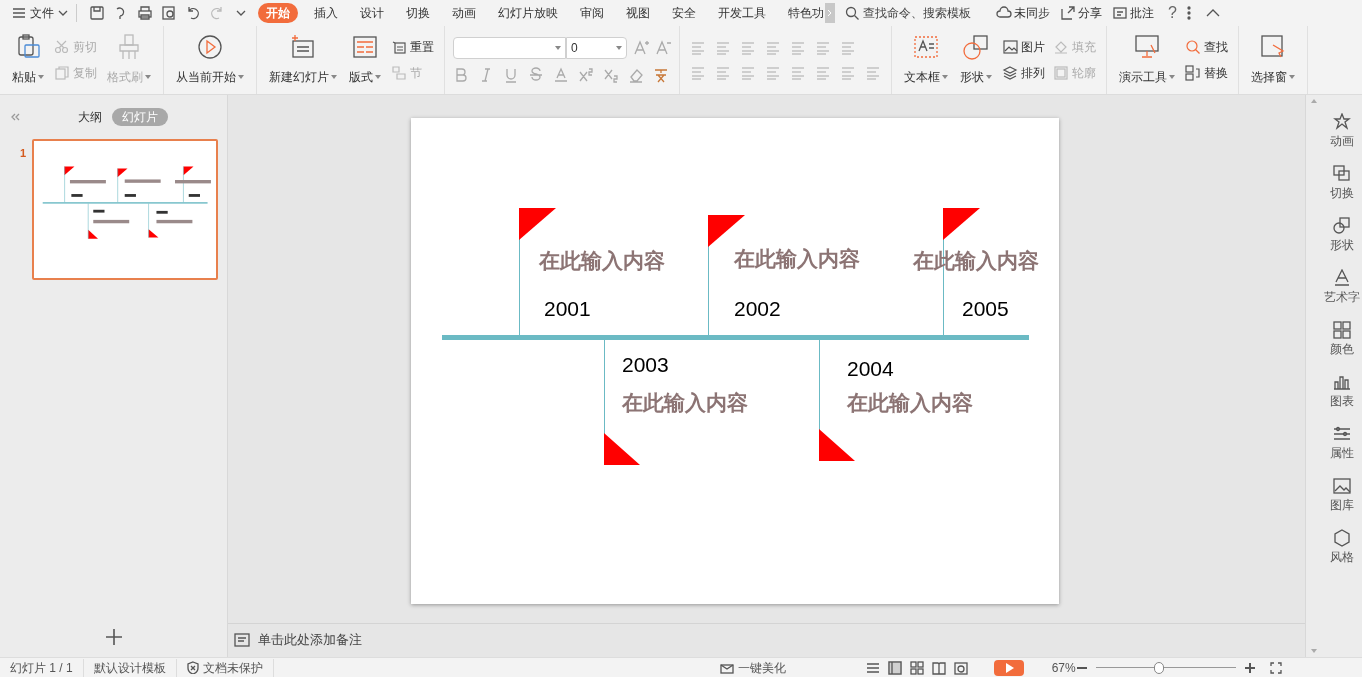 Image resolution: width=1362 pixels, height=677 pixels. I want to click on zoom-level: 67%, so click(1063, 667).